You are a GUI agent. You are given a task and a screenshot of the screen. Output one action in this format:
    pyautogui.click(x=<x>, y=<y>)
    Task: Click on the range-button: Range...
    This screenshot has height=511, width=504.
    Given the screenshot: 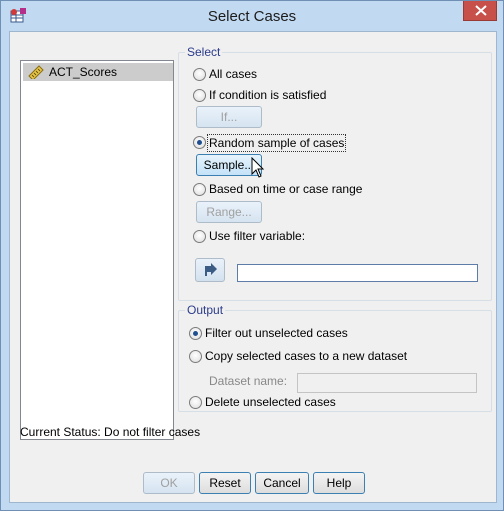 What is the action you would take?
    pyautogui.click(x=229, y=212)
    